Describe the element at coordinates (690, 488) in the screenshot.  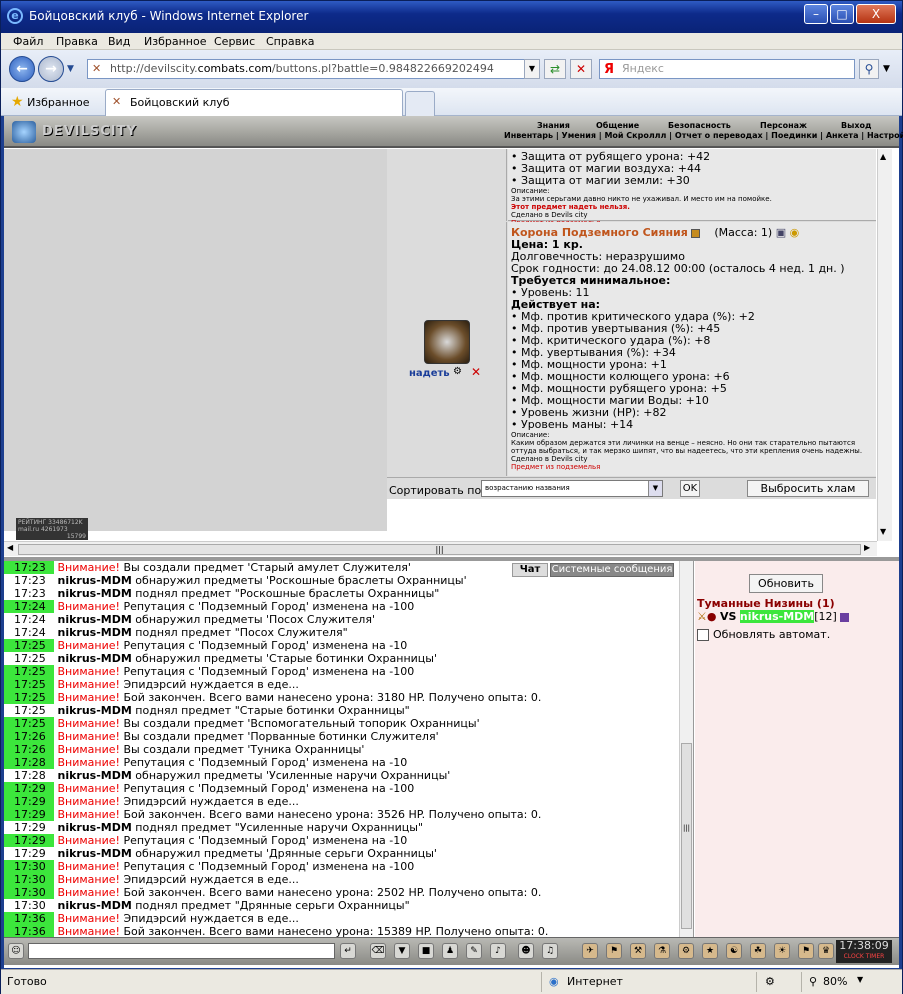
I see `sort-ok-button: OK` at that location.